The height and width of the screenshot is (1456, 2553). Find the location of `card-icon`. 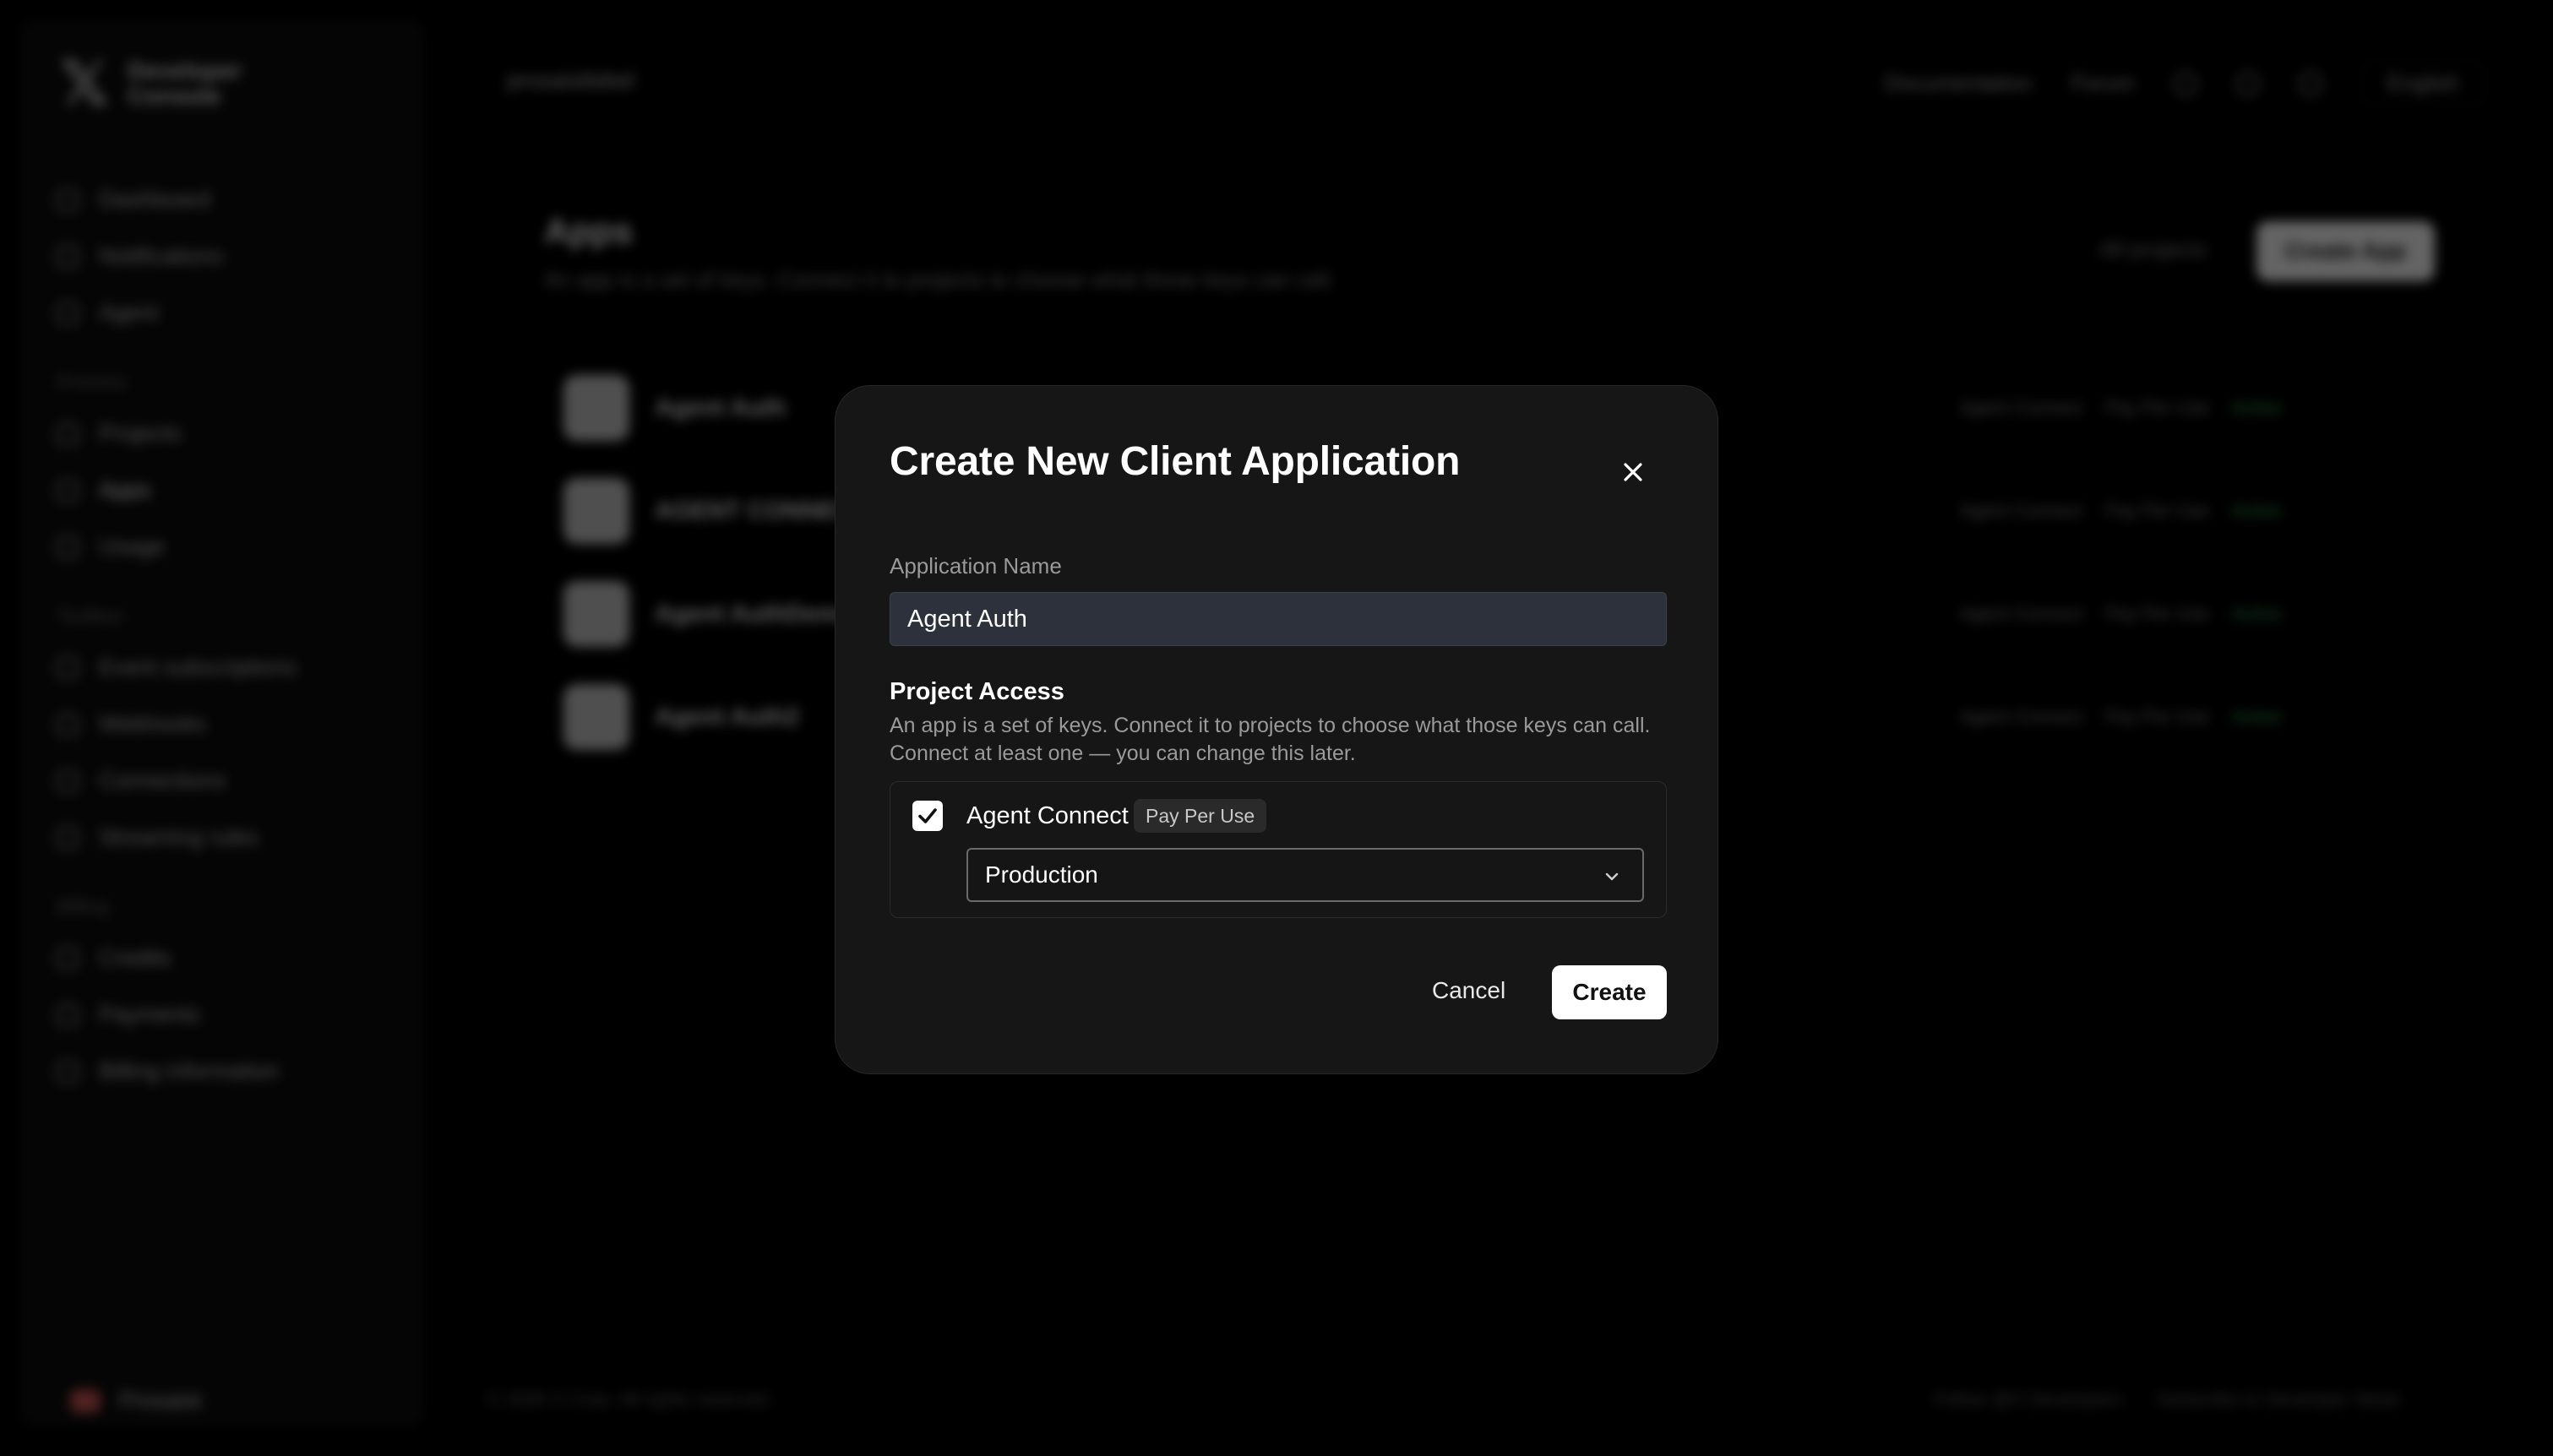

card-icon is located at coordinates (68, 1014).